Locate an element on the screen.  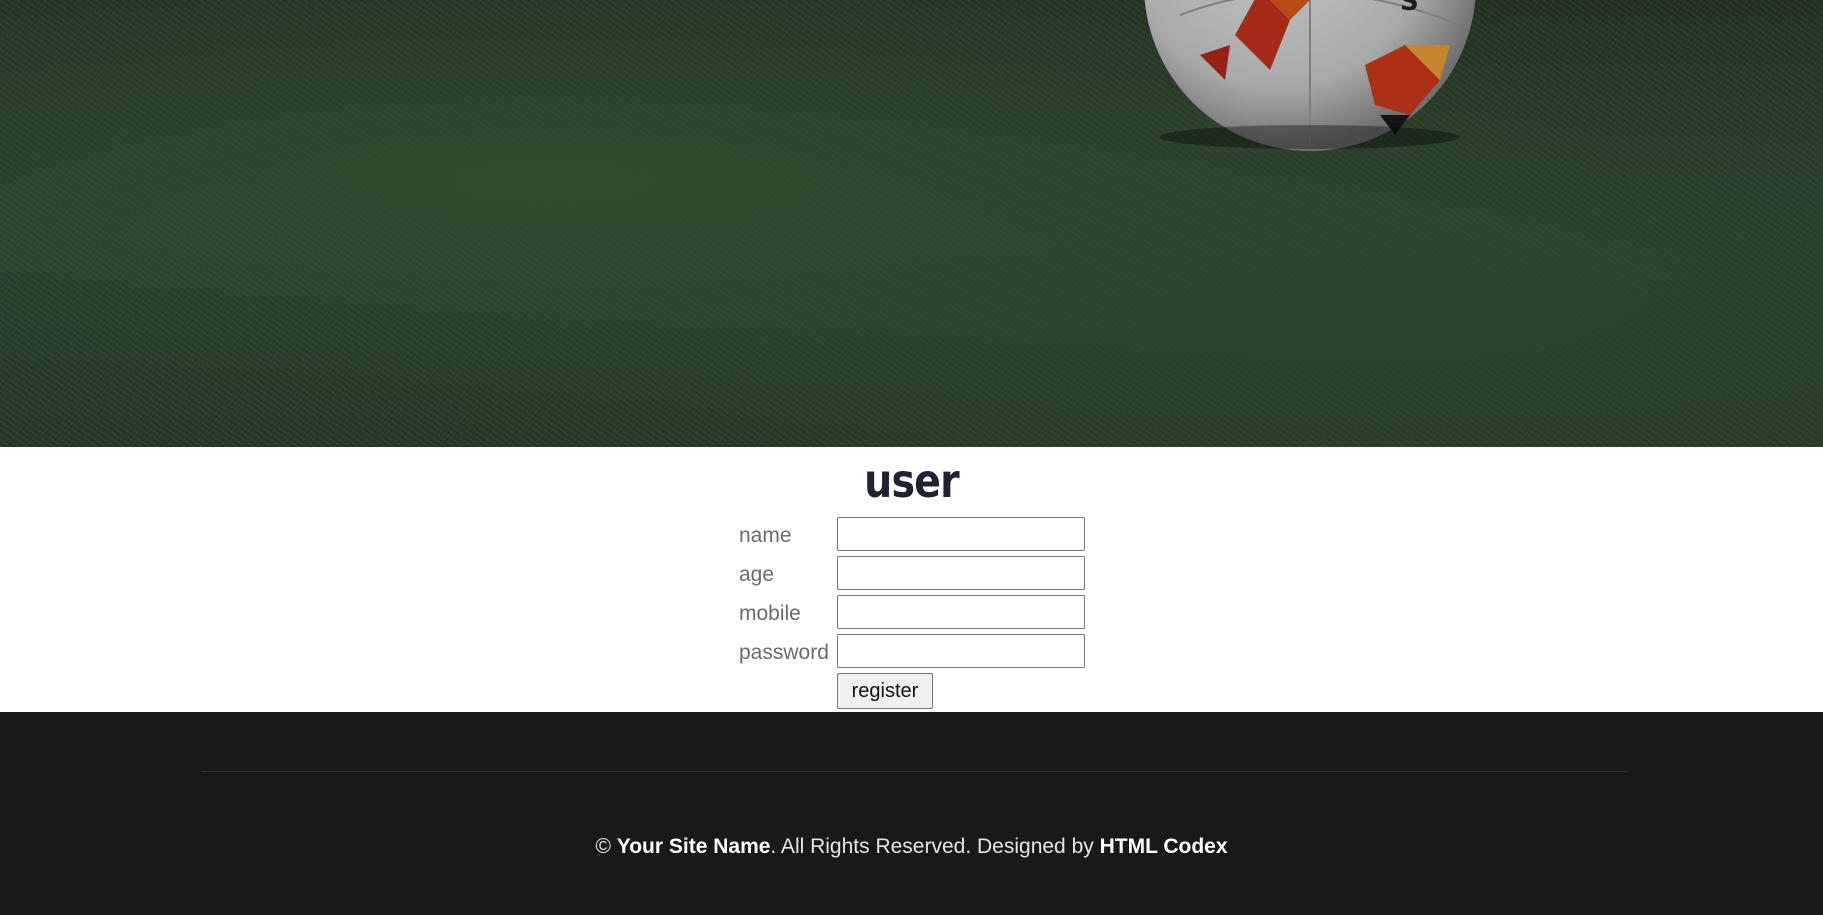
password-row: password is located at coordinates (917, 653).